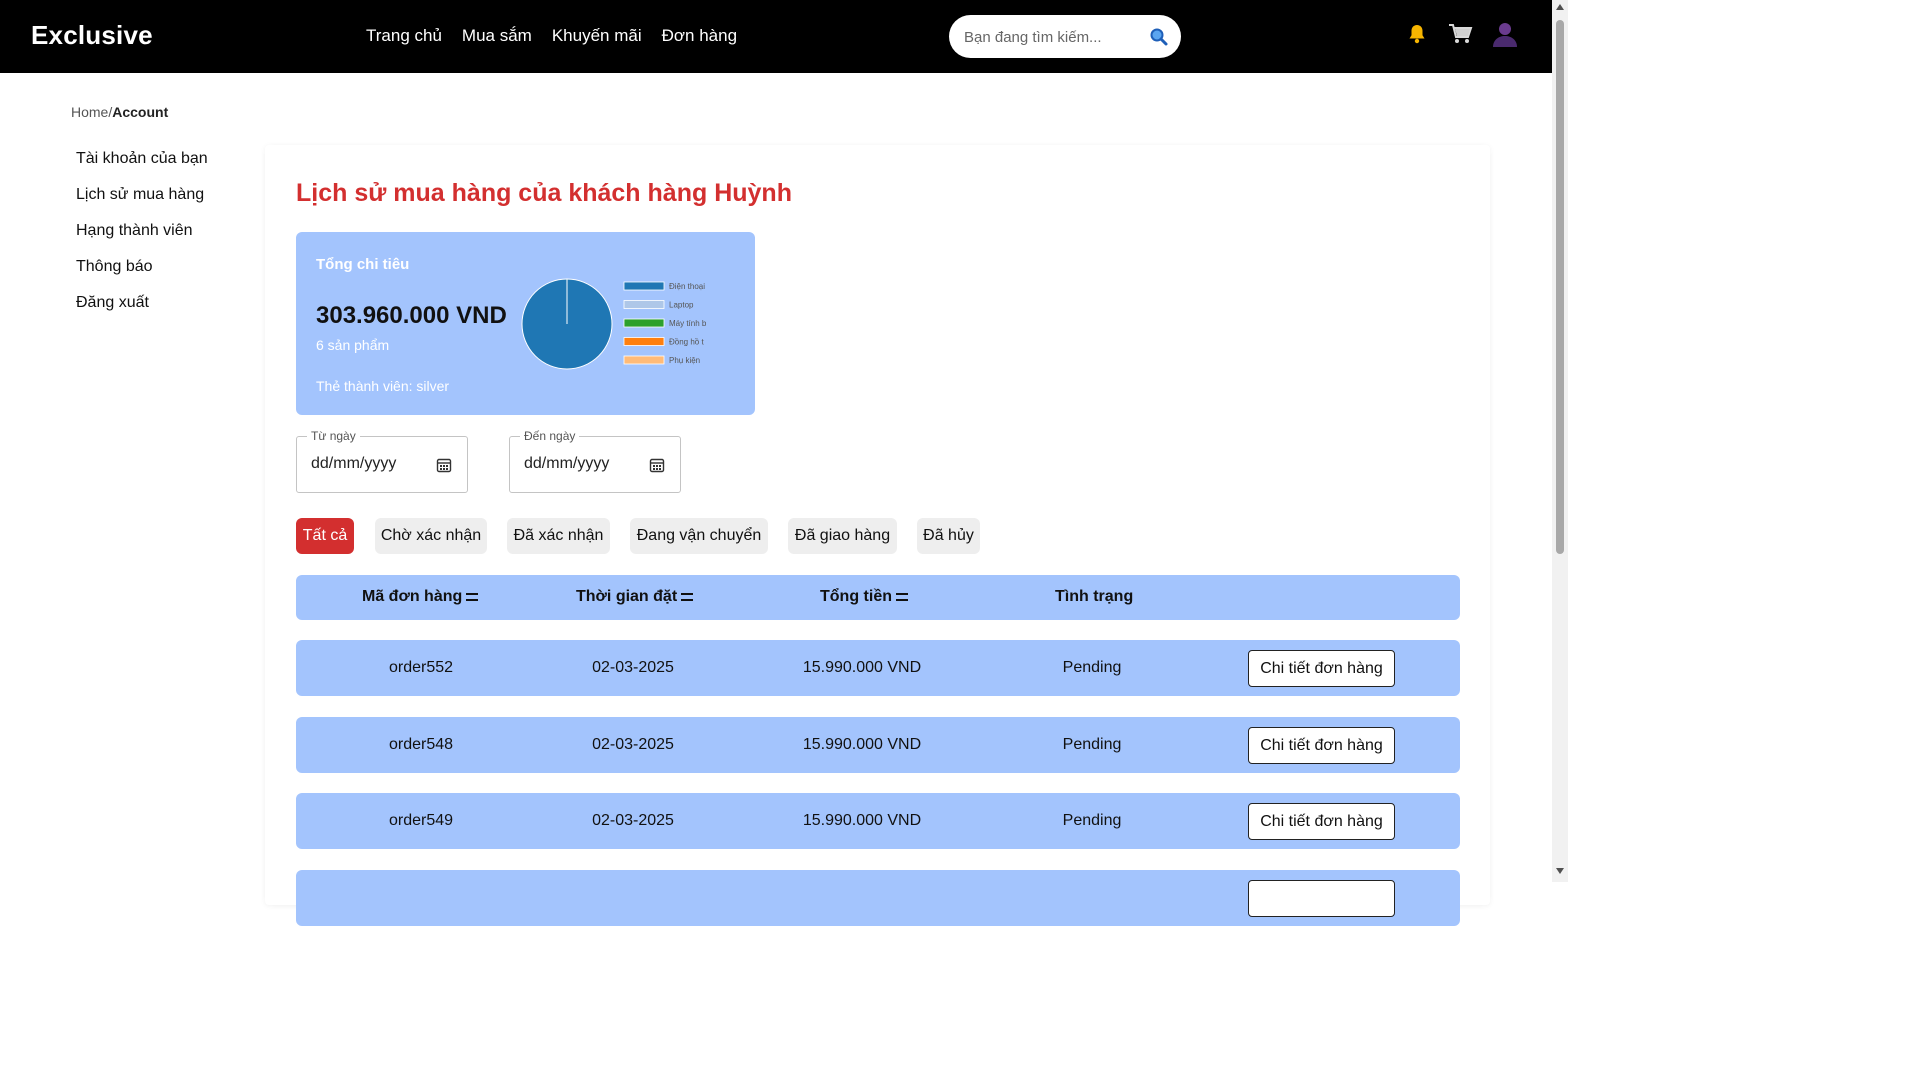 Image resolution: width=1920 pixels, height=1080 pixels. What do you see at coordinates (142, 312) in the screenshot?
I see `sidebar-item-logout: Đăng xuất` at bounding box center [142, 312].